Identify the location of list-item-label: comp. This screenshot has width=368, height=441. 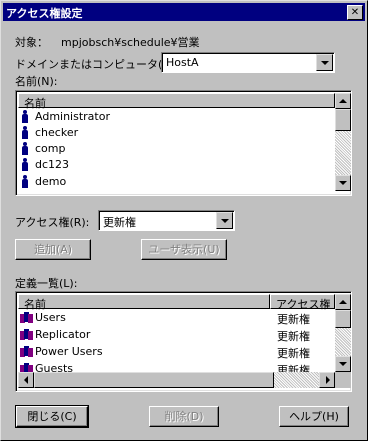
(50, 148).